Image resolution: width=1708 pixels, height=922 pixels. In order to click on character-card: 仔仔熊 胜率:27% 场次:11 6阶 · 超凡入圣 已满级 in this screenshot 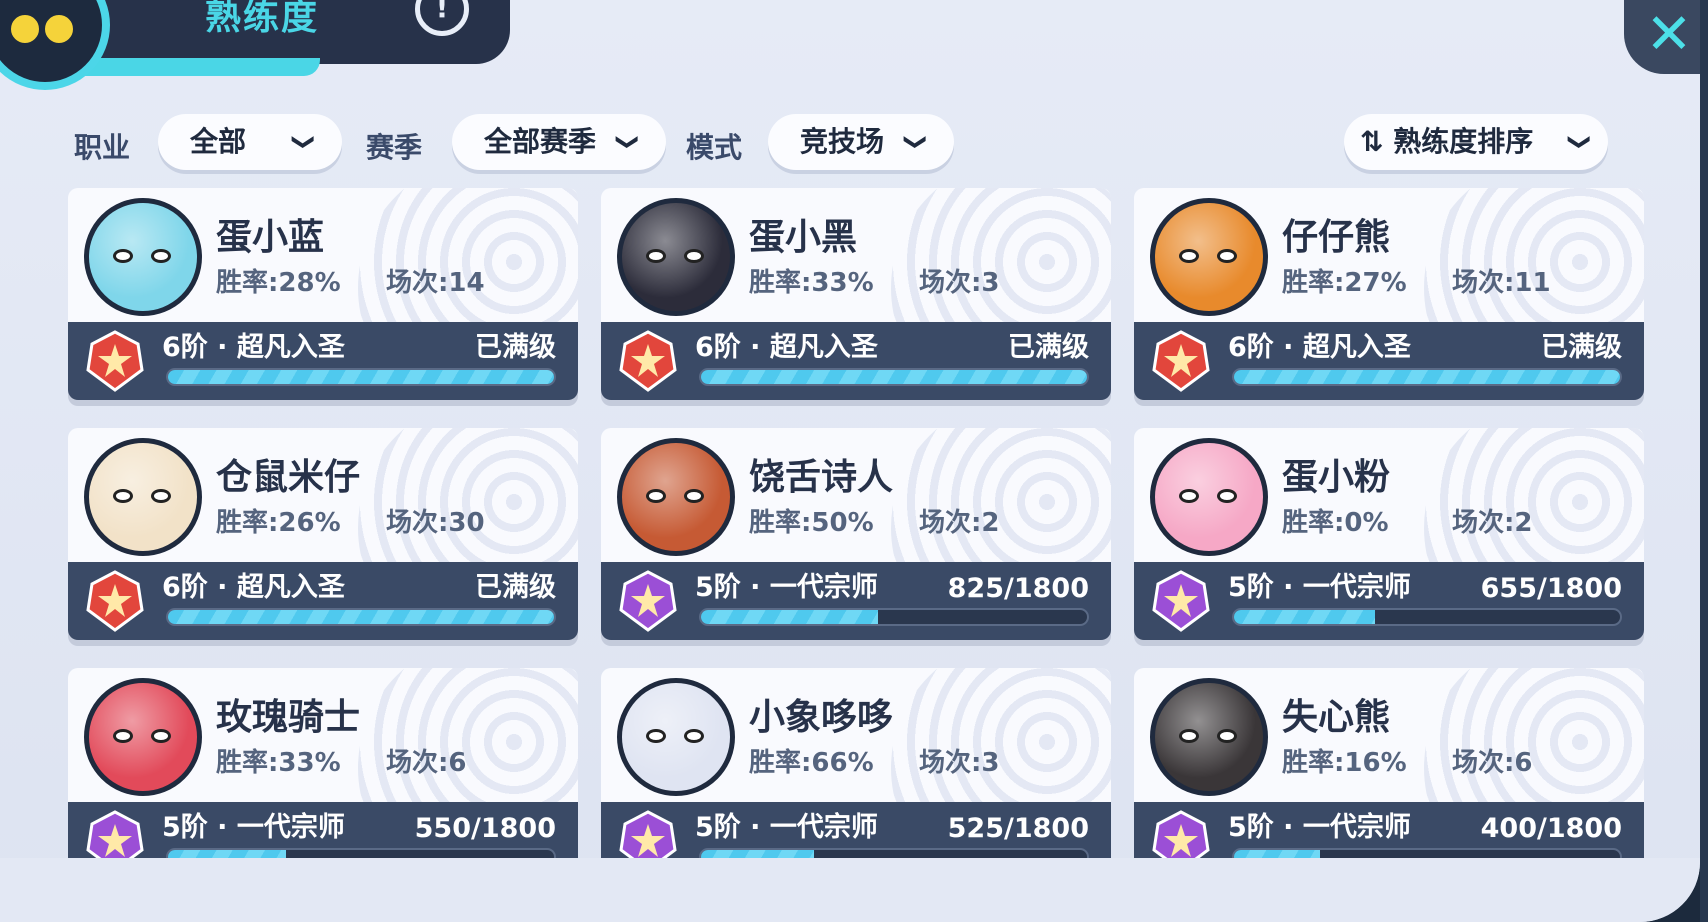, I will do `click(1389, 294)`.